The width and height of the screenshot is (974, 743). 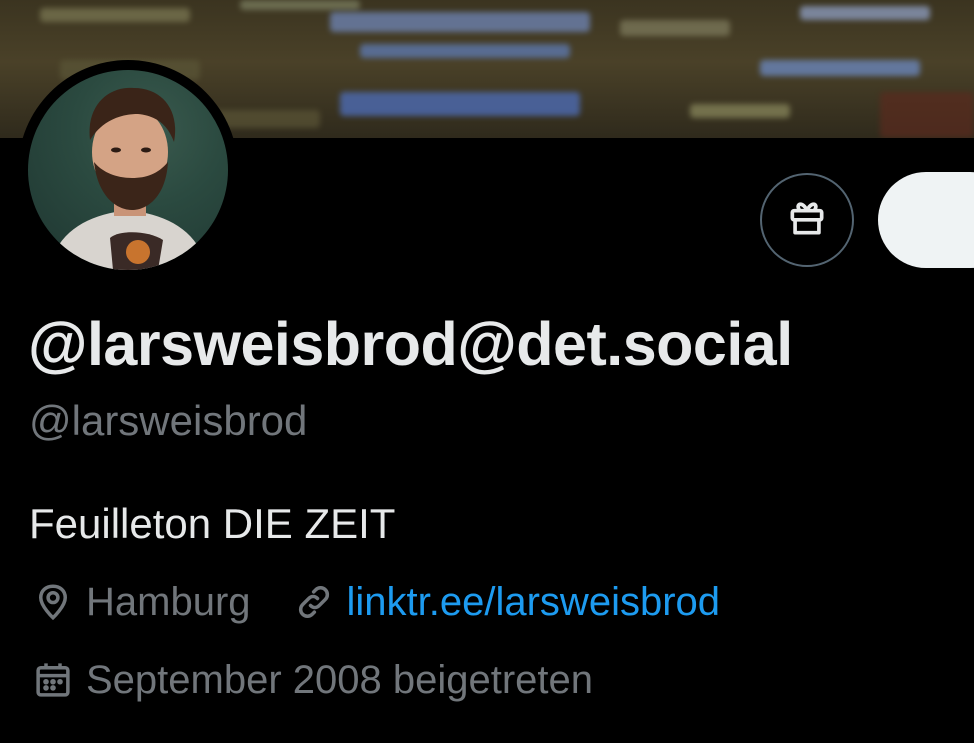 I want to click on profile-meta-location-link: Hamburg linktr.ee/larsweisbrod, so click(x=375, y=602).